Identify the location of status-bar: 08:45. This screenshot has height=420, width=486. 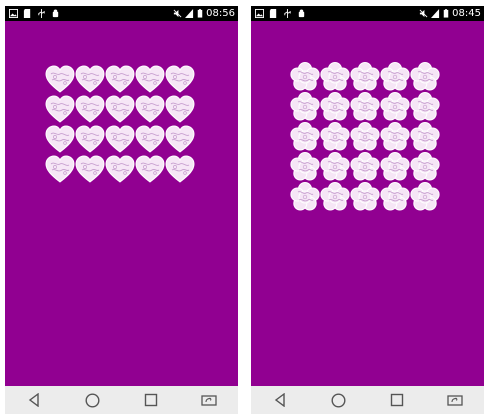
(367, 13).